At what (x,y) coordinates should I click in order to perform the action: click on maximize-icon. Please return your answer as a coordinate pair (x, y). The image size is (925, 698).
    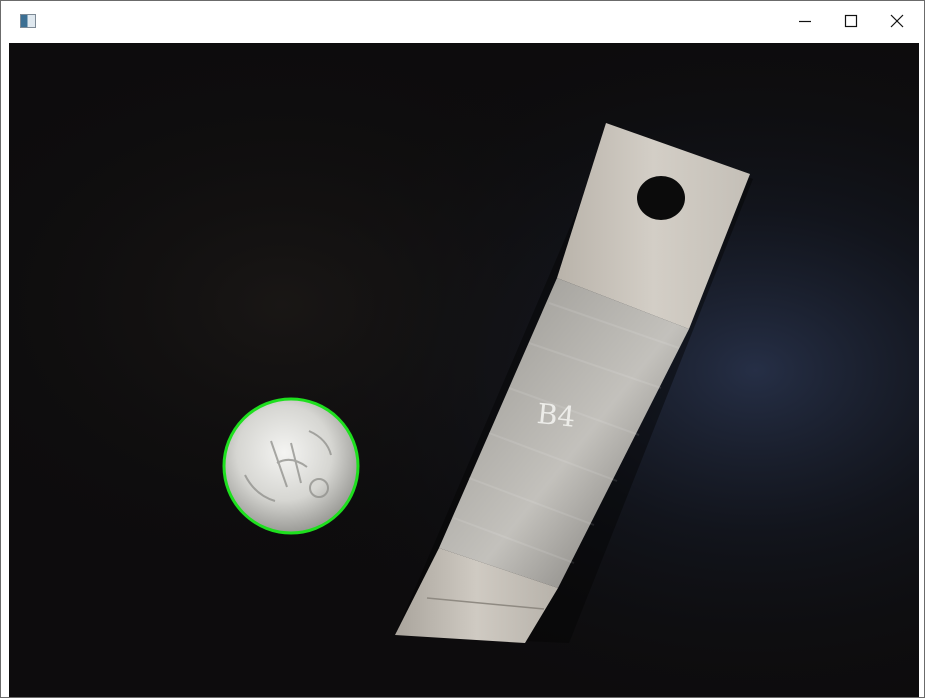
    Looking at the image, I should click on (851, 21).